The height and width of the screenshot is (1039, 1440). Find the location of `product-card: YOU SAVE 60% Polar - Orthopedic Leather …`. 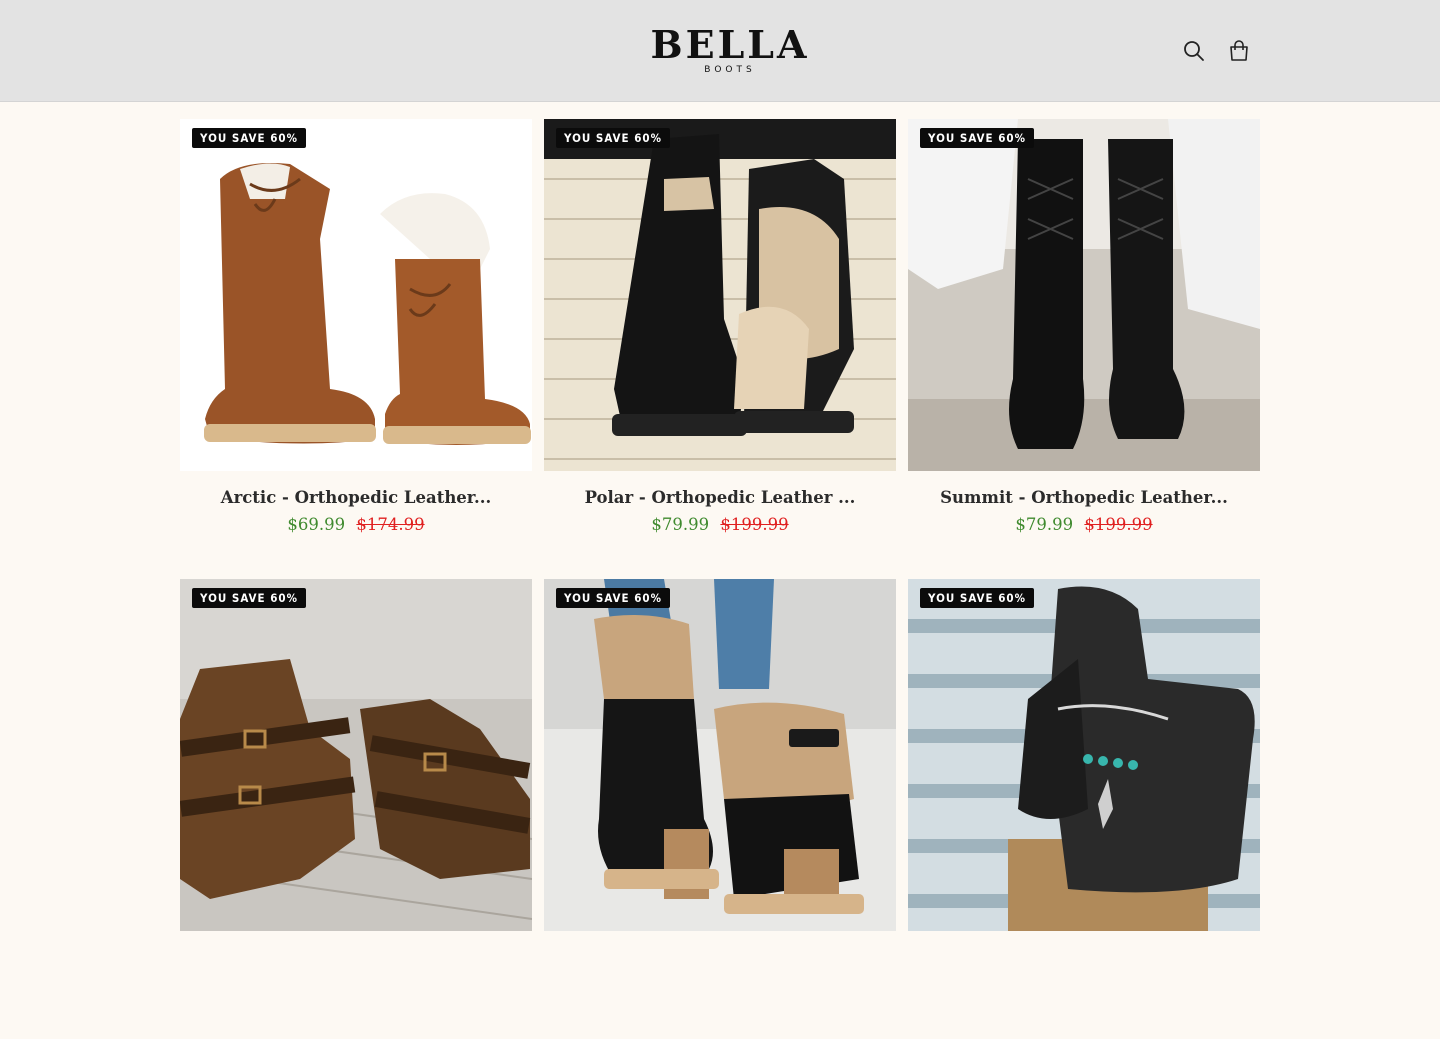

product-card: YOU SAVE 60% Polar - Orthopedic Leather … is located at coordinates (720, 349).